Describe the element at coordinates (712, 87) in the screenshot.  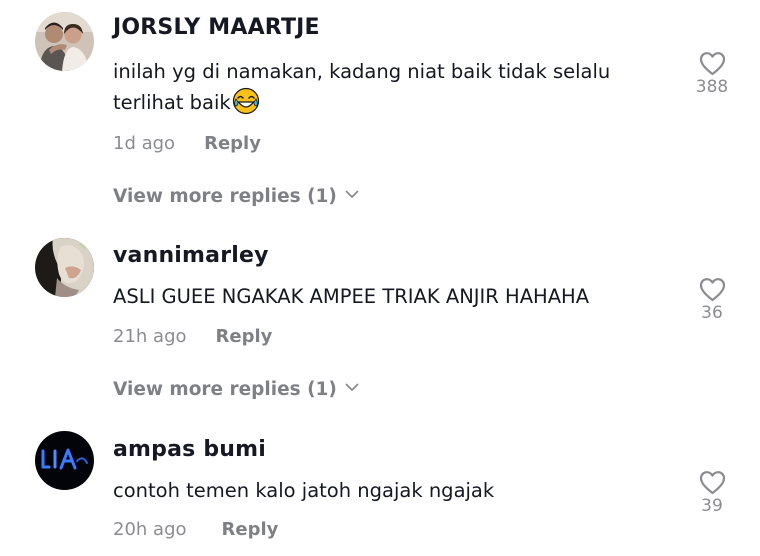
I see `like-count: 388` at that location.